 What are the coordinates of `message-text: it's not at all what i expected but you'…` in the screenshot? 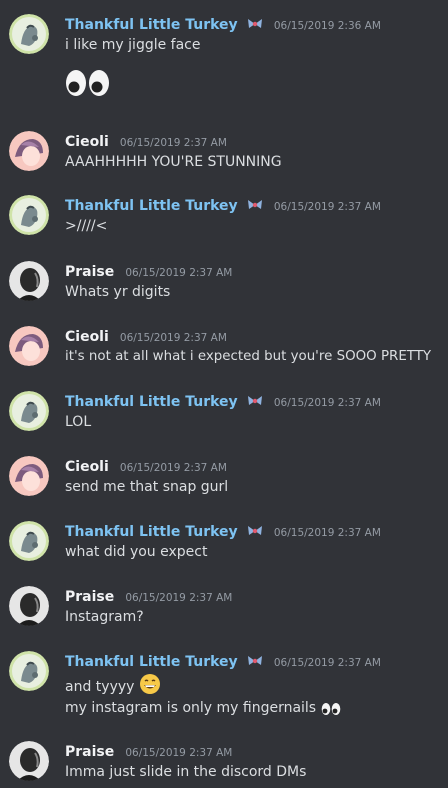 It's located at (248, 356).